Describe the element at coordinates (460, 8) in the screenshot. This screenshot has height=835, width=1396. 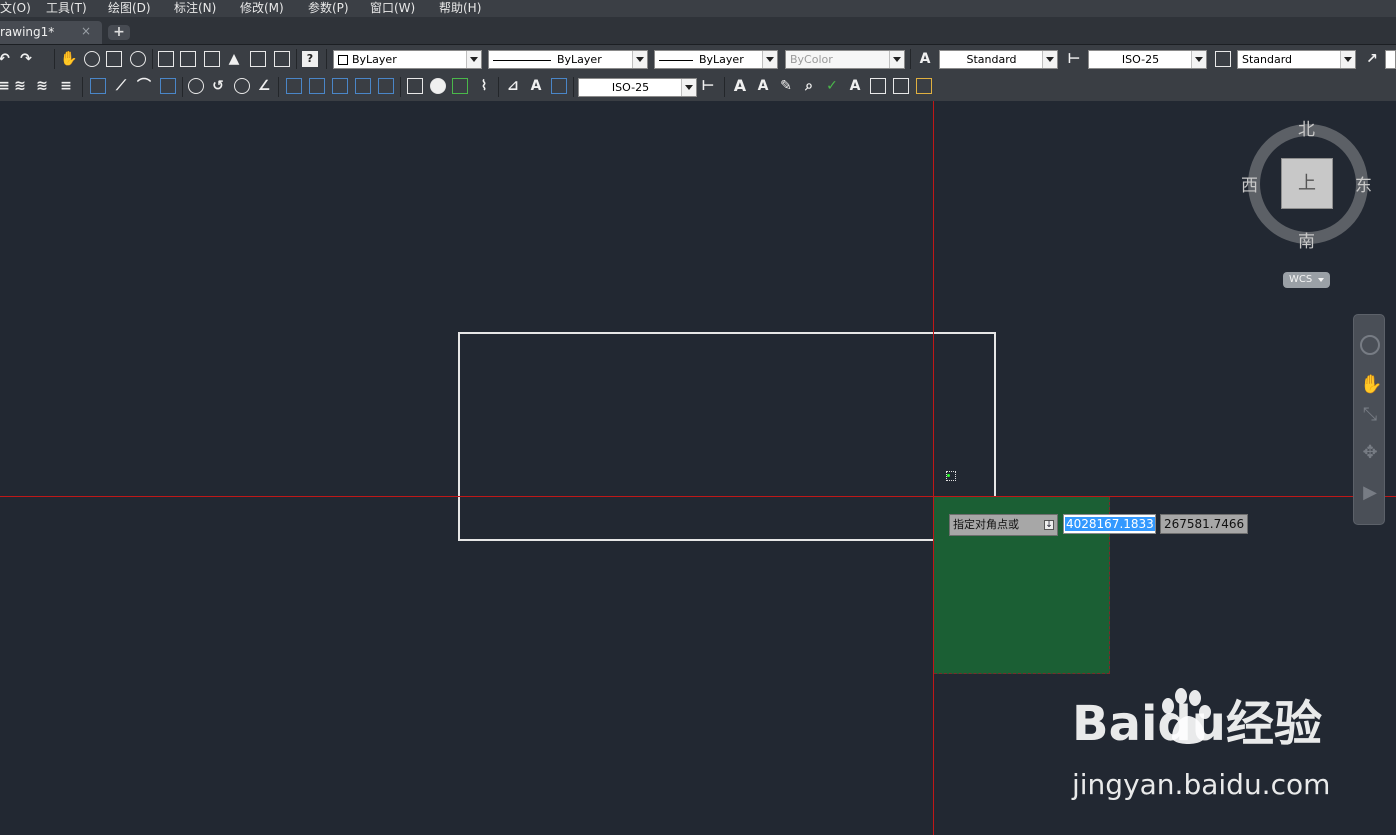
I see `menu-item-help: 帮助(H)` at that location.